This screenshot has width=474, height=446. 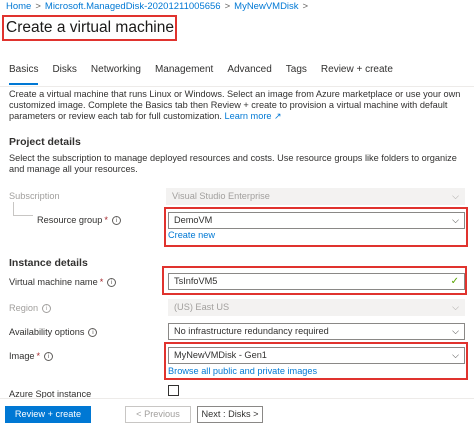 I want to click on learn-more-link: Learn more ↗, so click(x=253, y=116).